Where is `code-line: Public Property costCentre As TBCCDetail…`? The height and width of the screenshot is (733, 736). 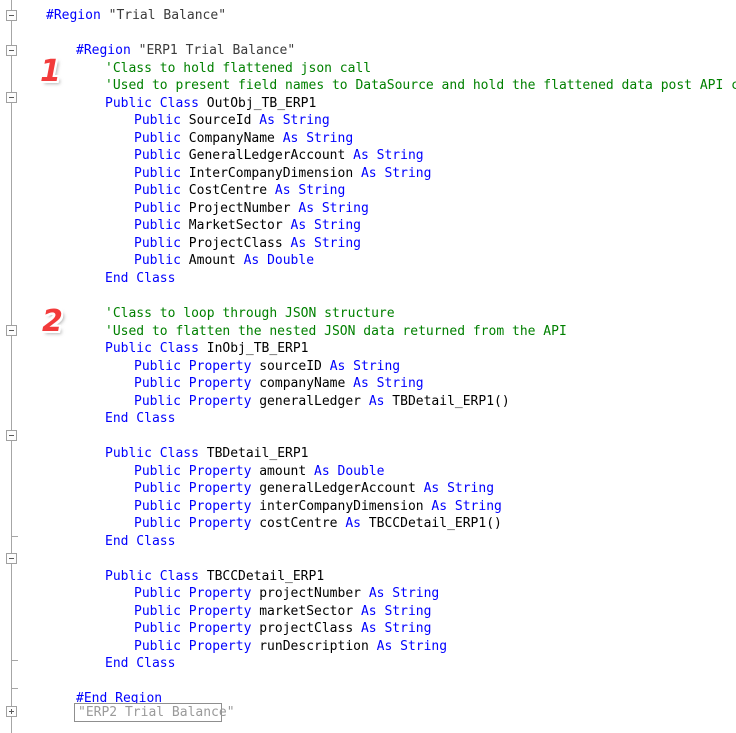
code-line: Public Property costCentre As TBCCDetail… is located at coordinates (251, 524).